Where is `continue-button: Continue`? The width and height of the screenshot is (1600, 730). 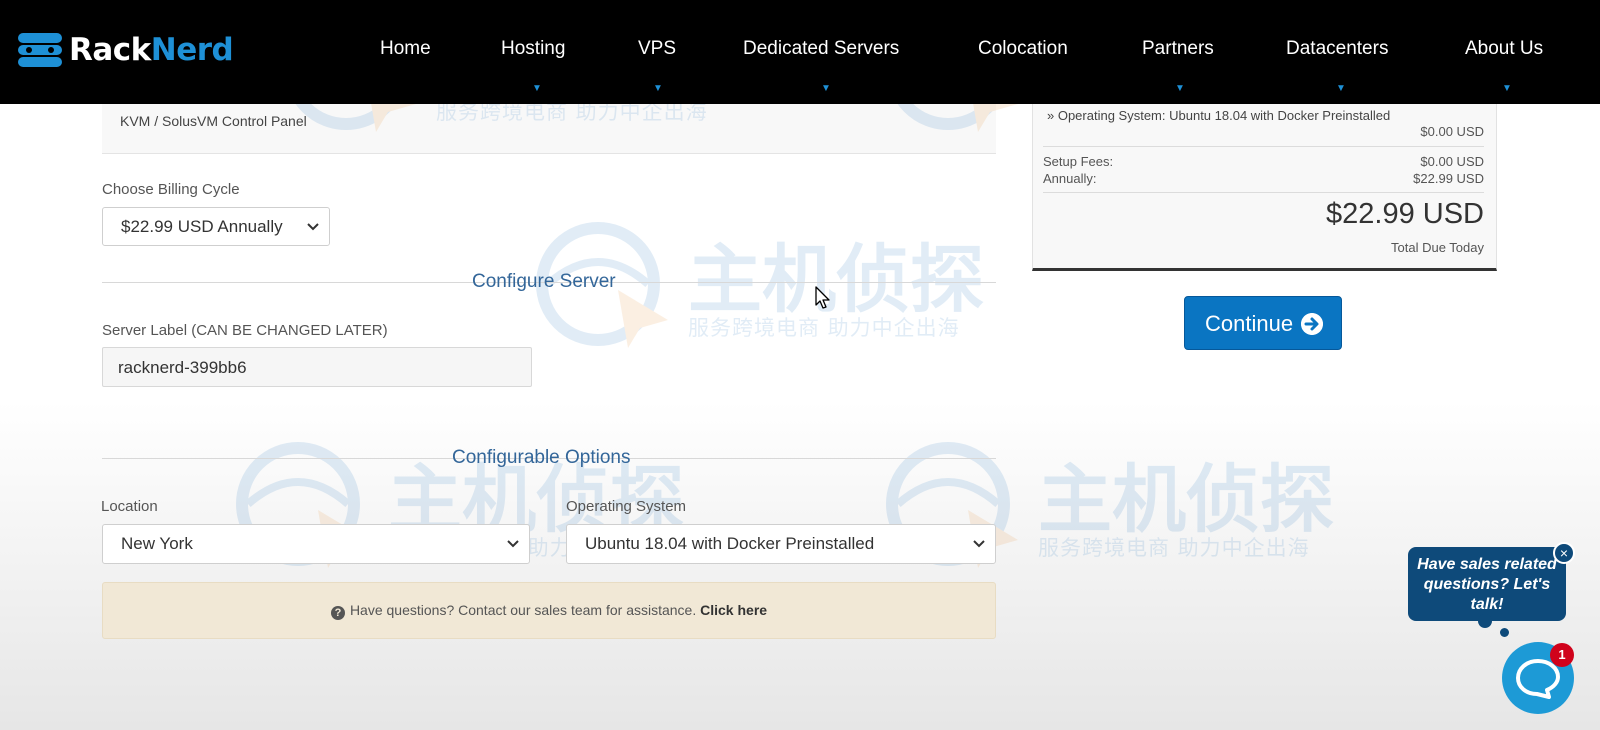
continue-button: Continue is located at coordinates (1263, 323).